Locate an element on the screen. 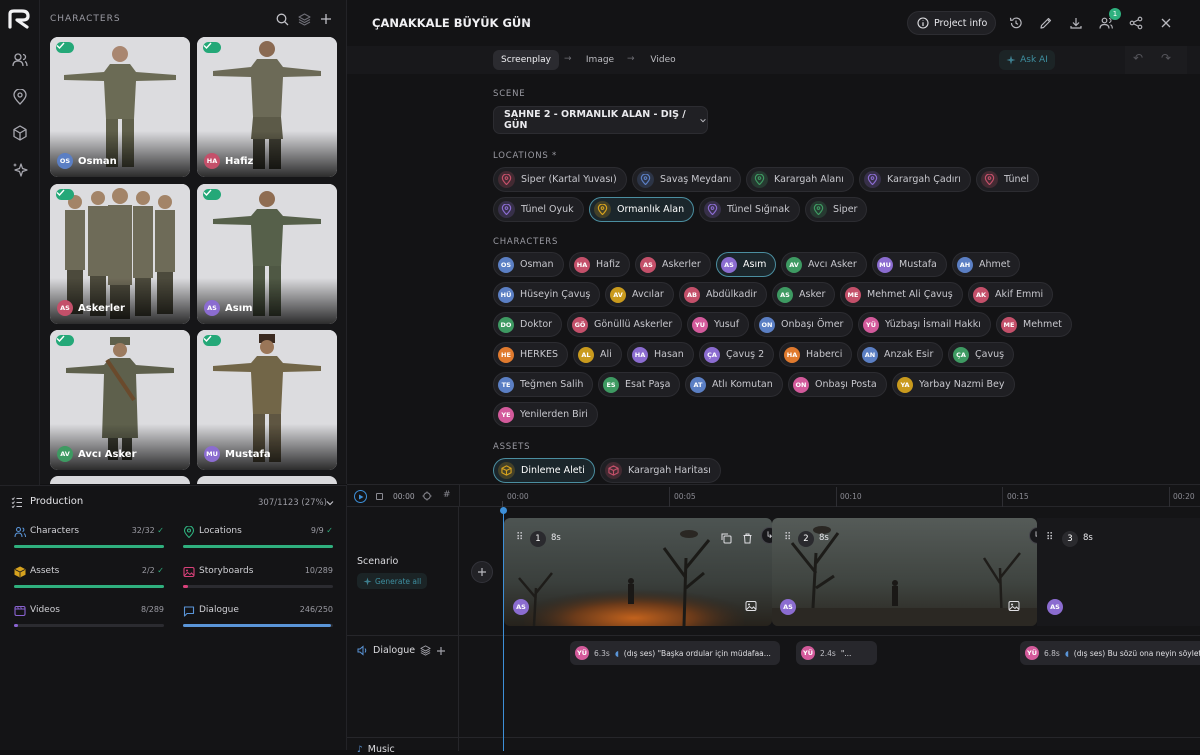  character-chip: YE Yenilerden Biri is located at coordinates (545, 414).